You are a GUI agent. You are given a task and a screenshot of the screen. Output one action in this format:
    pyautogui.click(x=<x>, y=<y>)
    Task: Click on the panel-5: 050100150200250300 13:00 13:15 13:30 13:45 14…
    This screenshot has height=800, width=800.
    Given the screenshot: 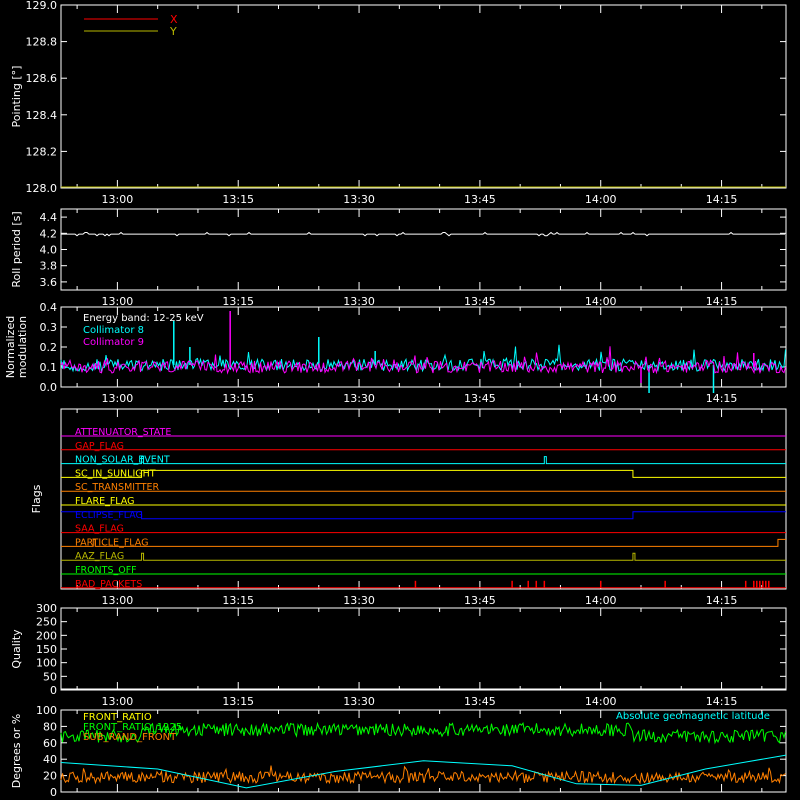 What is the action you would take?
    pyautogui.click(x=398, y=655)
    